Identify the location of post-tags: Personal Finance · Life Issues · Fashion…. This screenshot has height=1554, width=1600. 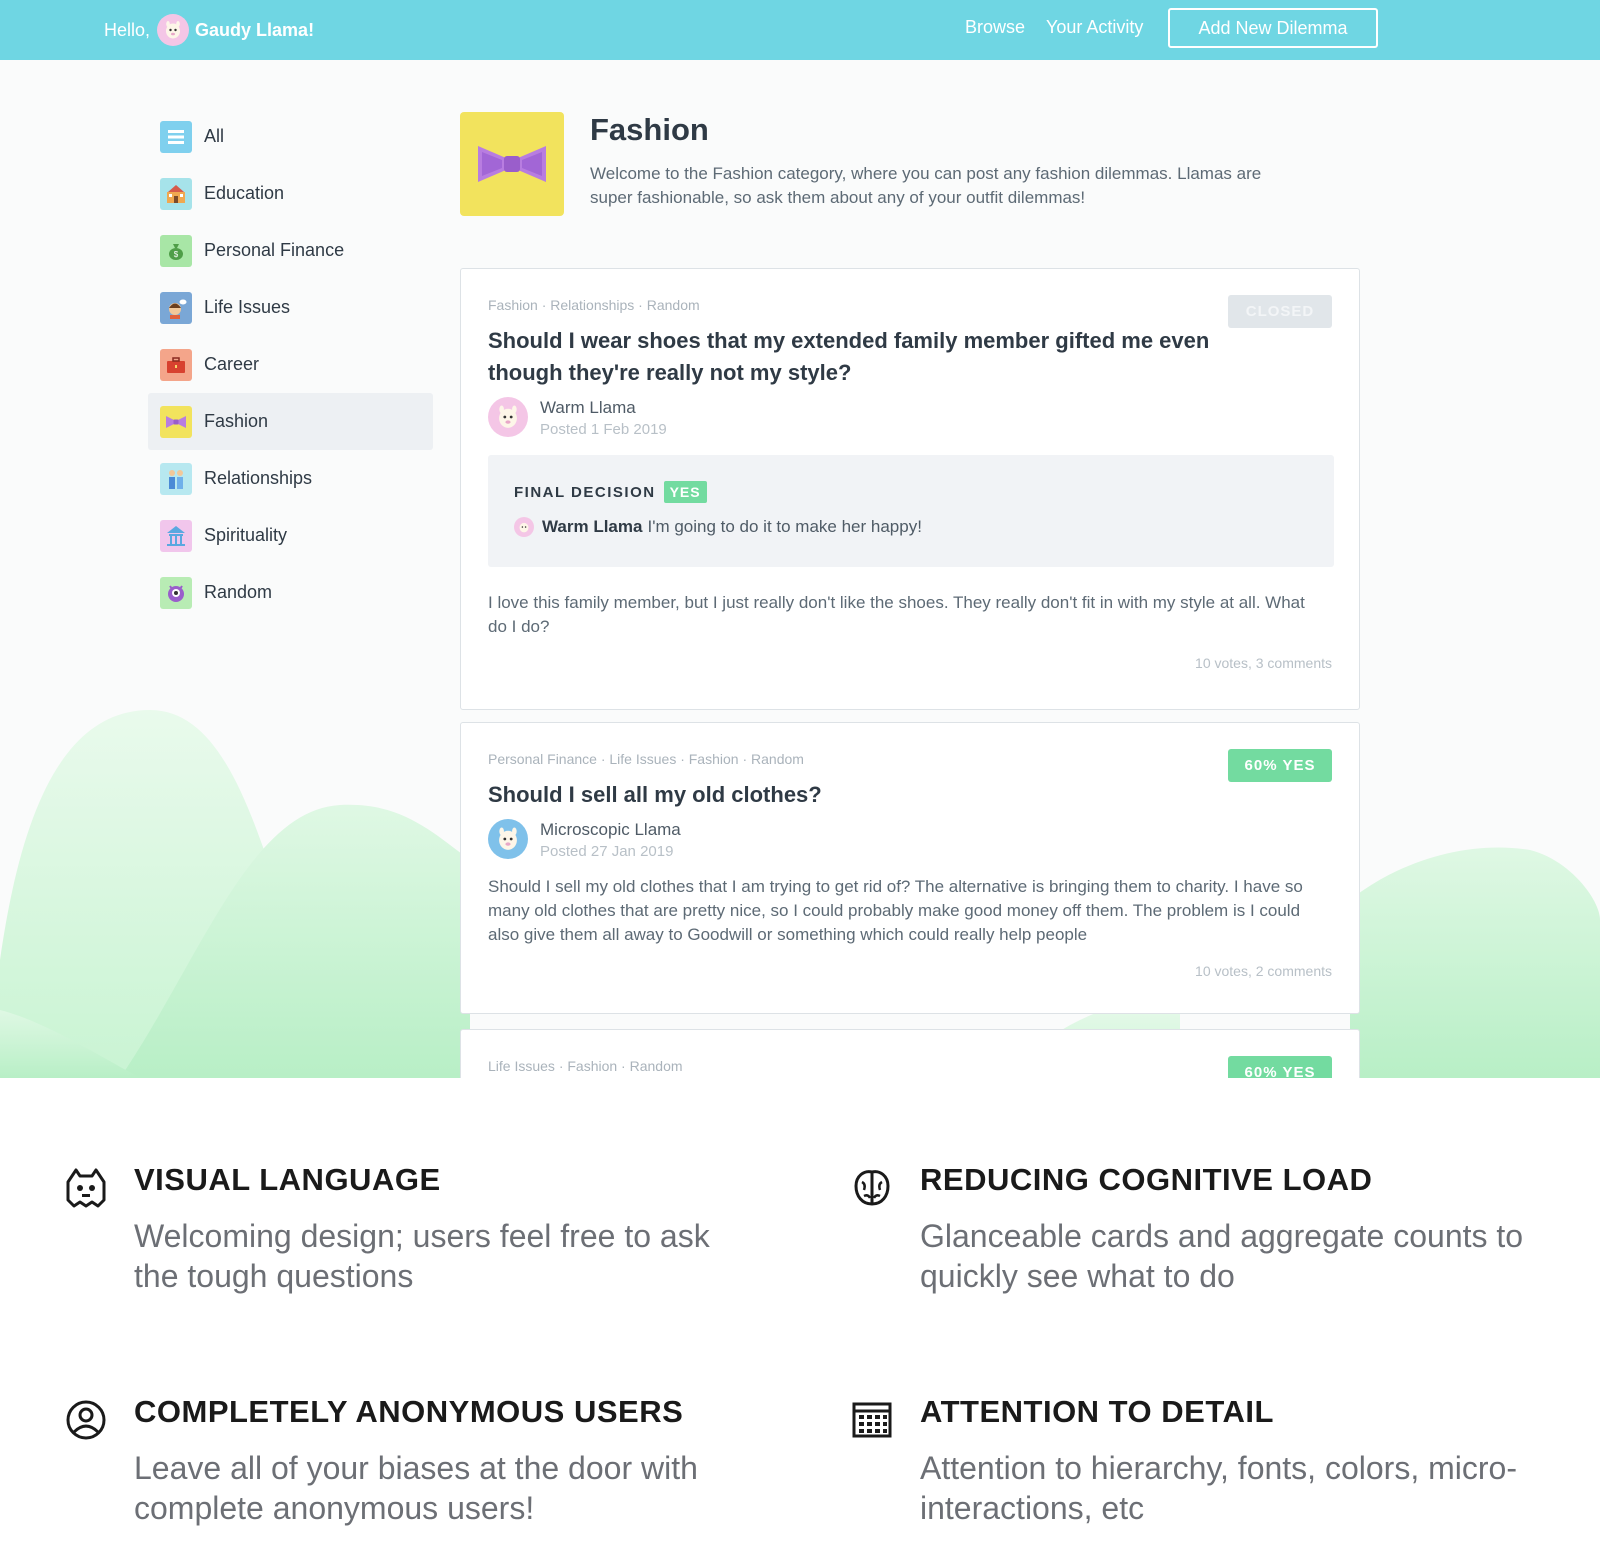
(646, 759).